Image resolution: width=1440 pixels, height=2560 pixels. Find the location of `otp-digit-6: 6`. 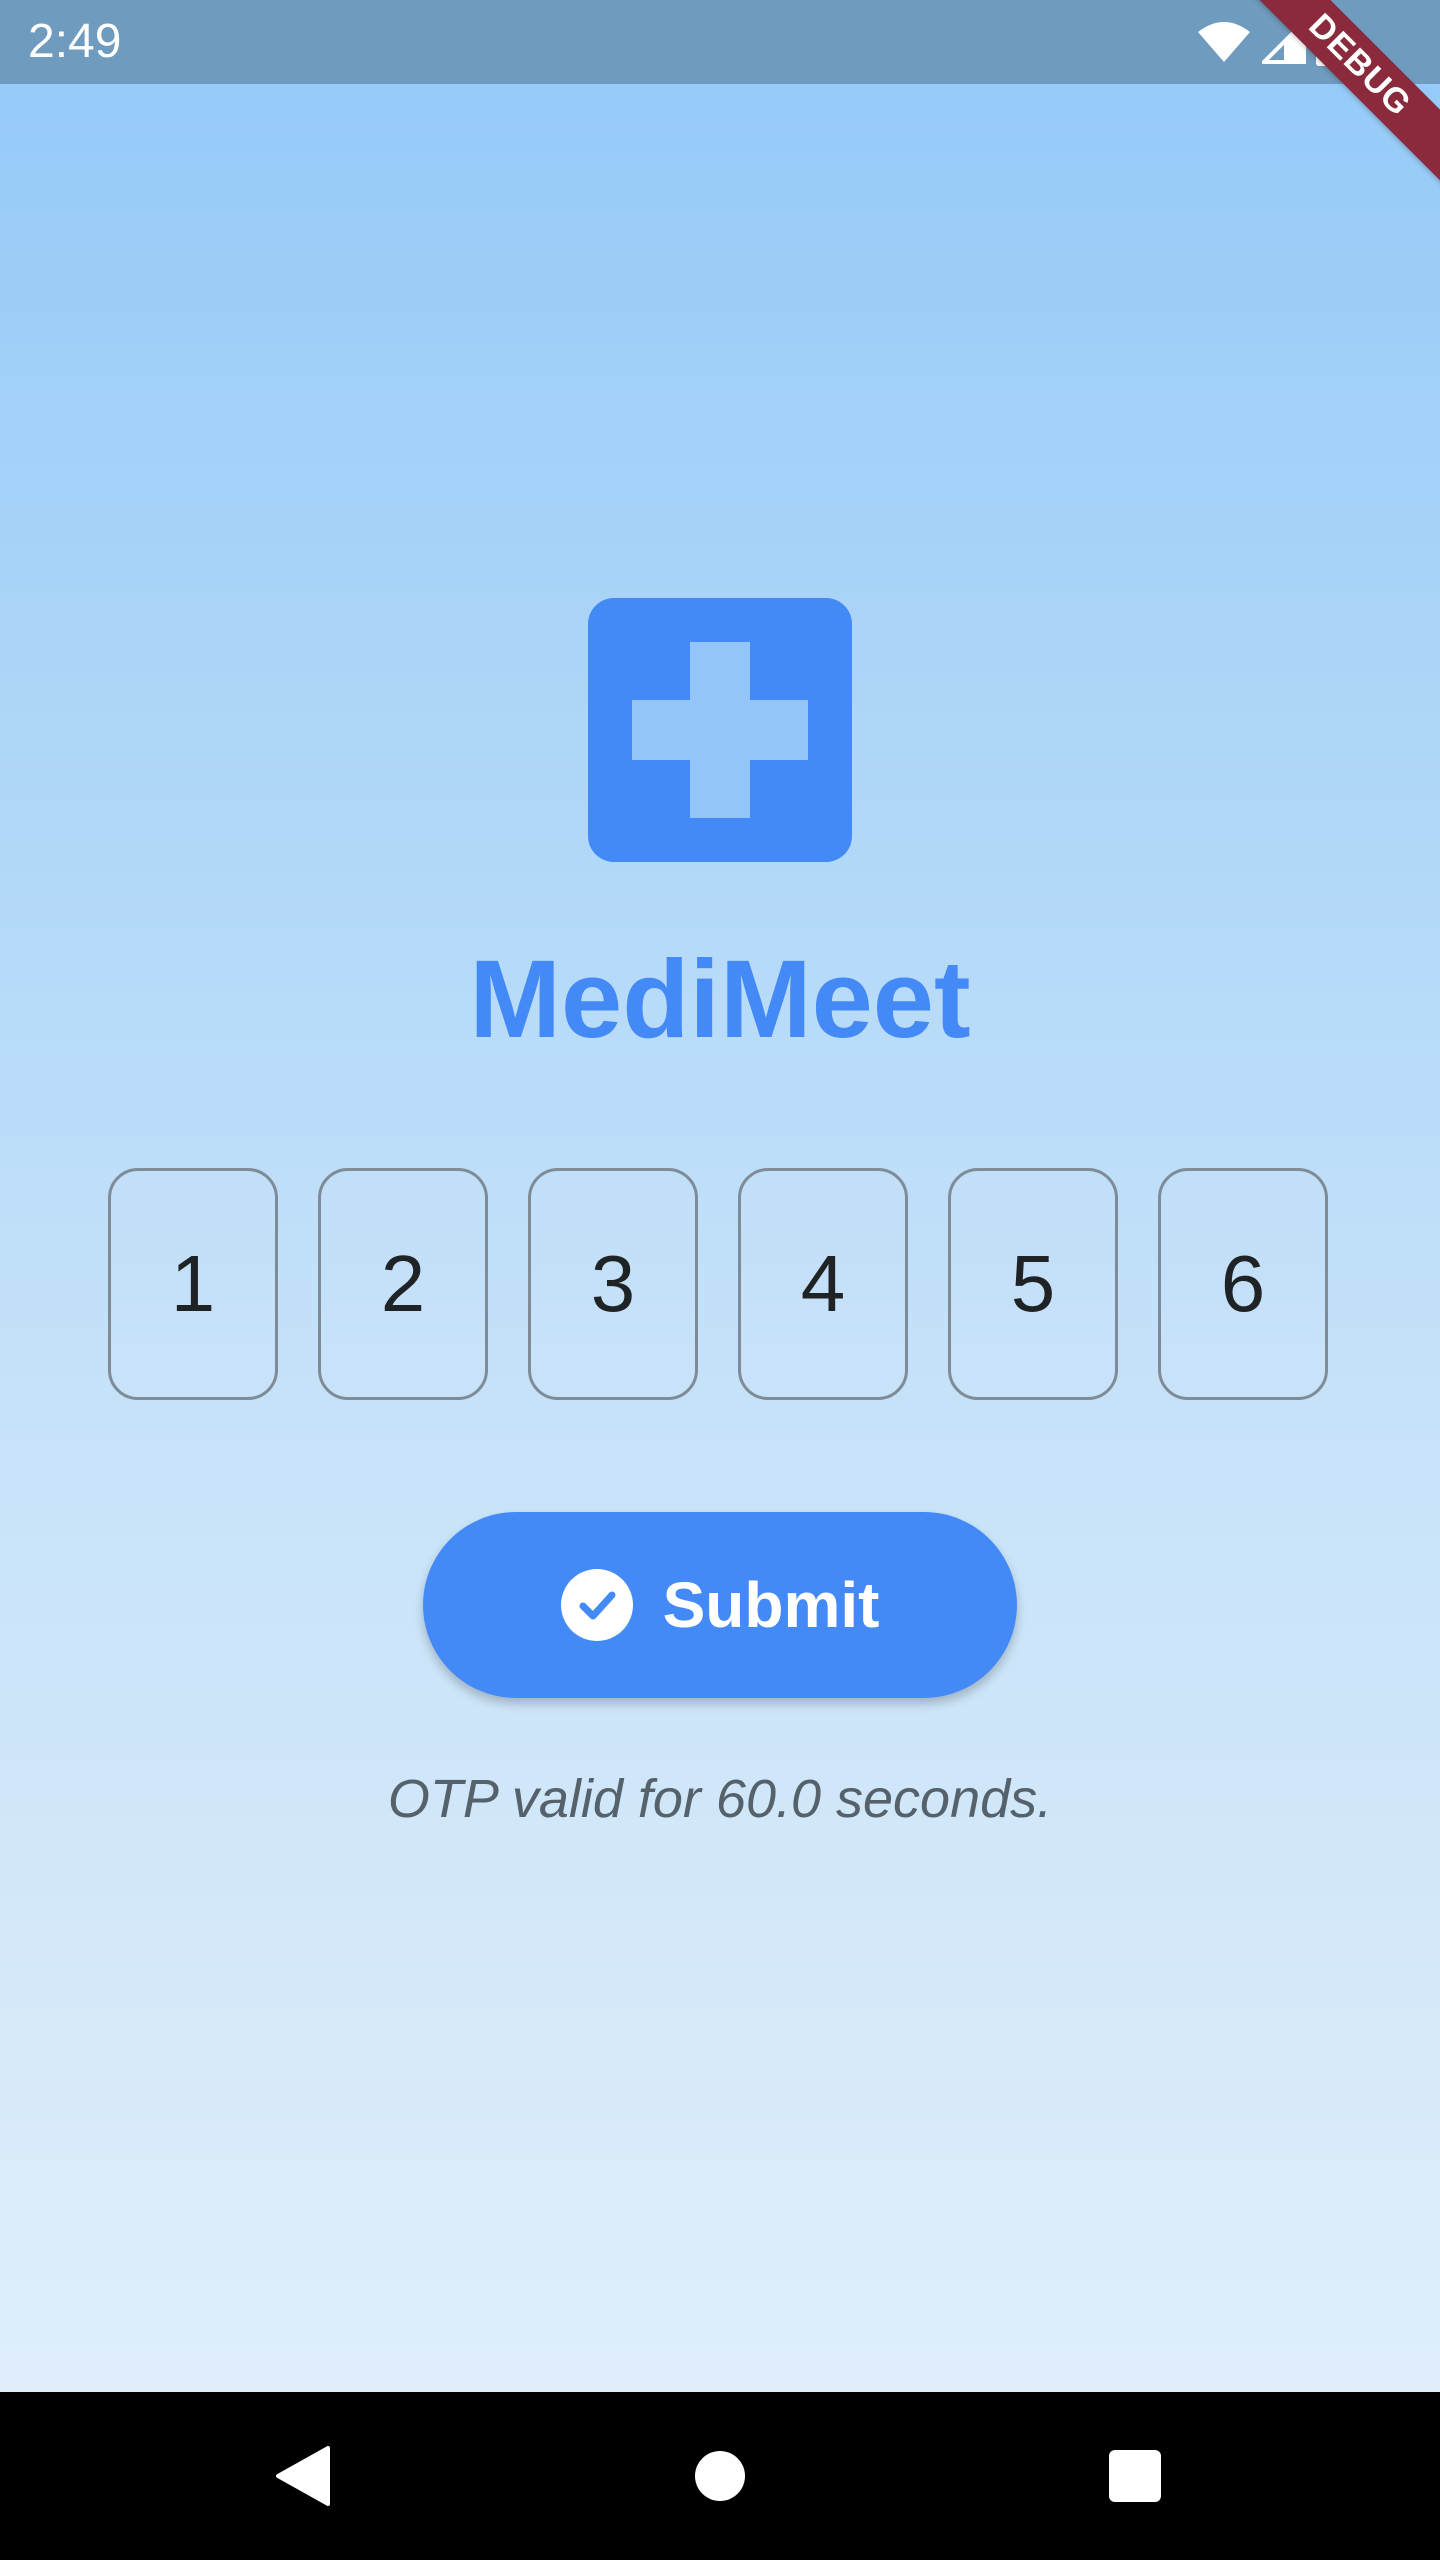

otp-digit-6: 6 is located at coordinates (1243, 1284).